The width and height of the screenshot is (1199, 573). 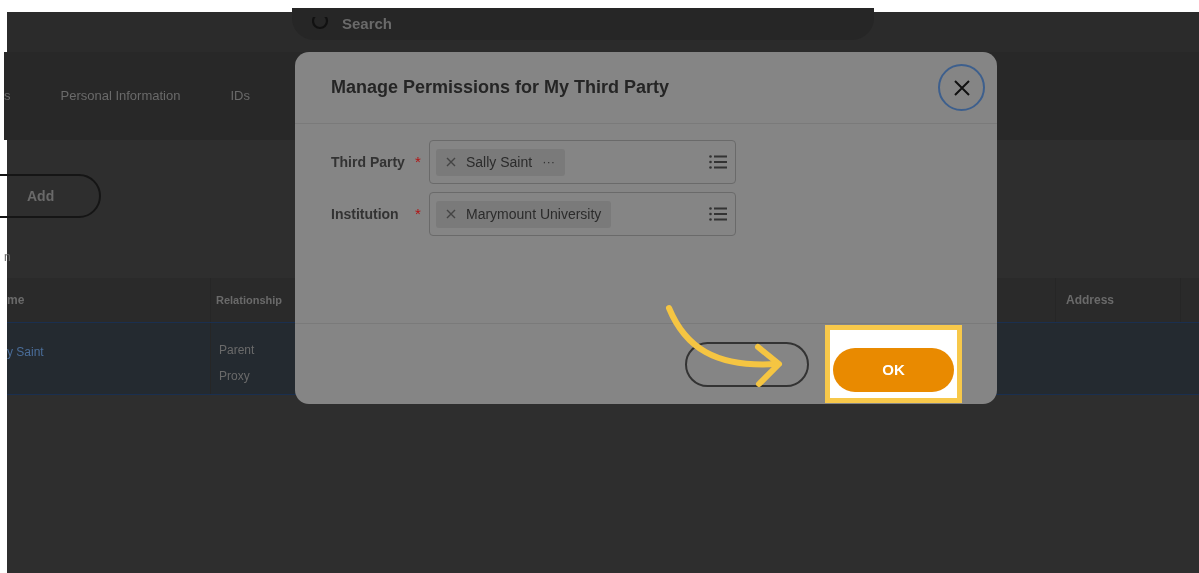 What do you see at coordinates (8, 257) in the screenshot?
I see `section-label: n` at bounding box center [8, 257].